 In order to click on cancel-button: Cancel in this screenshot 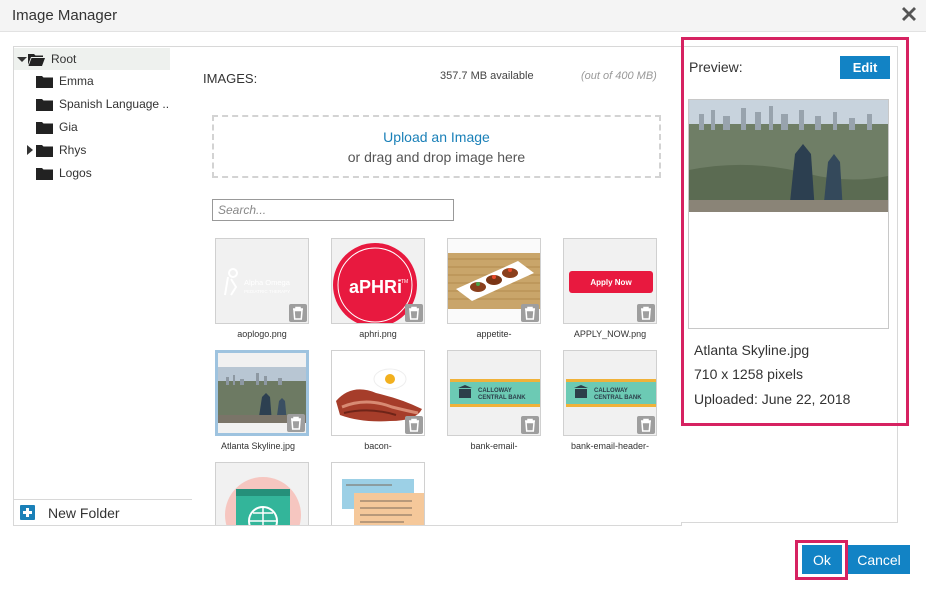, I will do `click(879, 559)`.